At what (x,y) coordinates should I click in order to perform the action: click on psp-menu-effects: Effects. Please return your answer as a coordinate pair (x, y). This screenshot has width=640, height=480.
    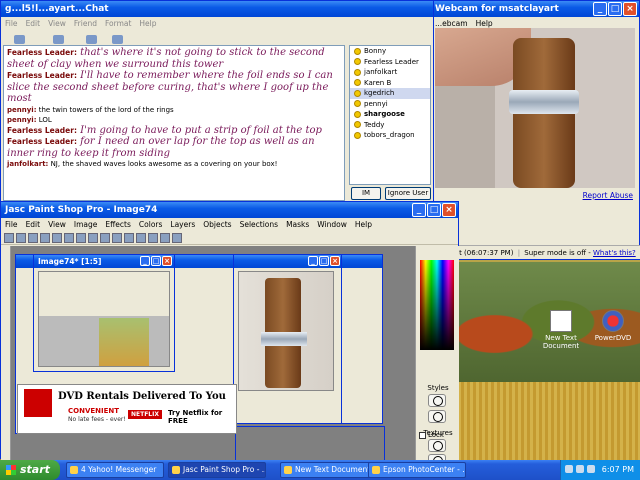
    Looking at the image, I should click on (118, 224).